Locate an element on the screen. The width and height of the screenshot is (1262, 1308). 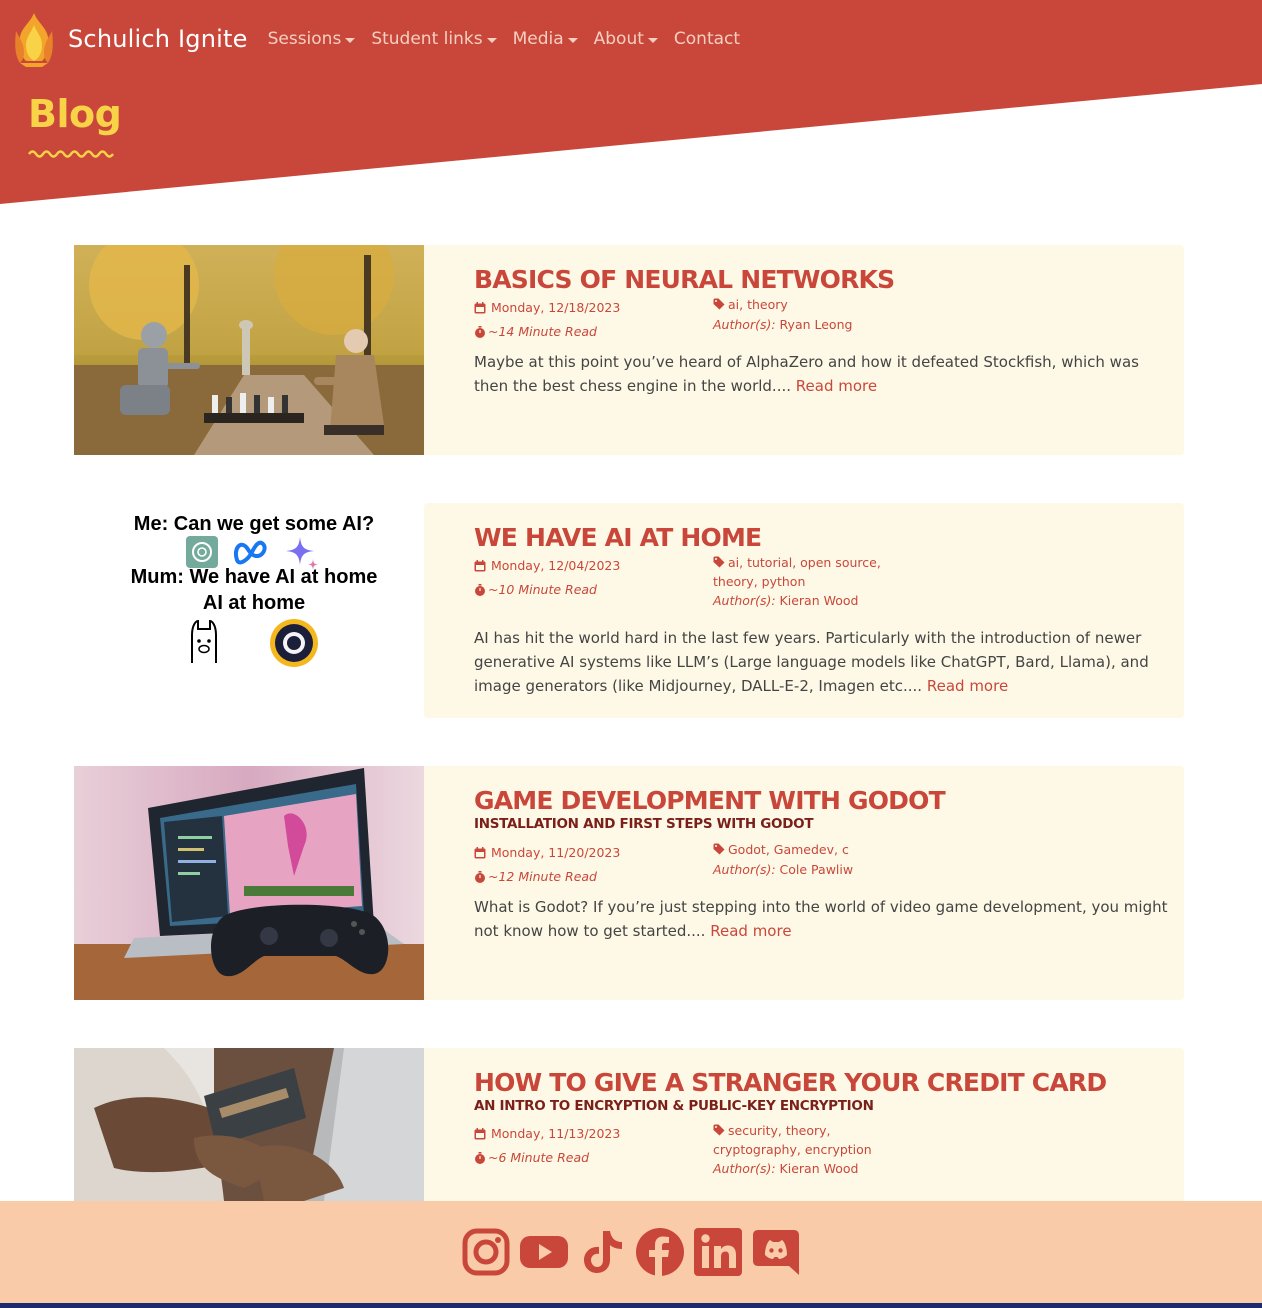
post-subtitle: Installation and first steps with Godot is located at coordinates (644, 824).